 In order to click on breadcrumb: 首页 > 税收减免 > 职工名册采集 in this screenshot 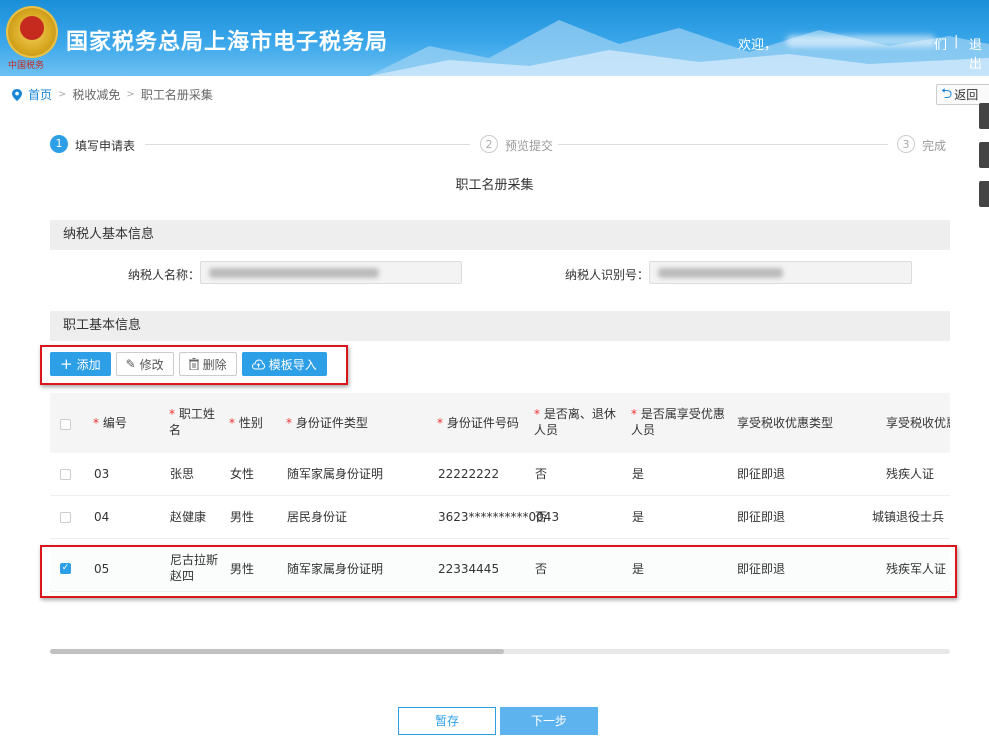, I will do `click(112, 94)`.